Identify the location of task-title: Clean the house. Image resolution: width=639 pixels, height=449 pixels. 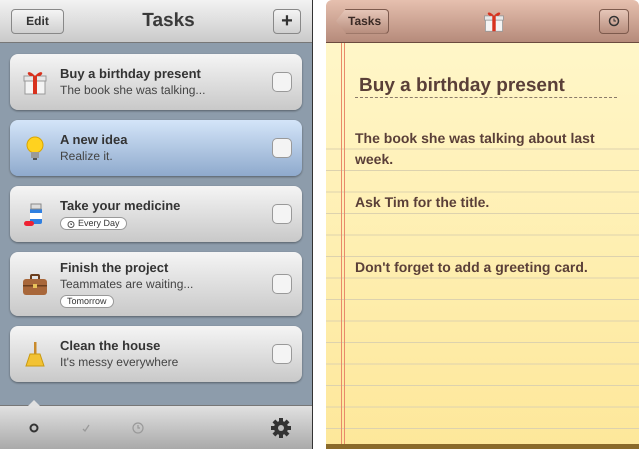
(110, 346).